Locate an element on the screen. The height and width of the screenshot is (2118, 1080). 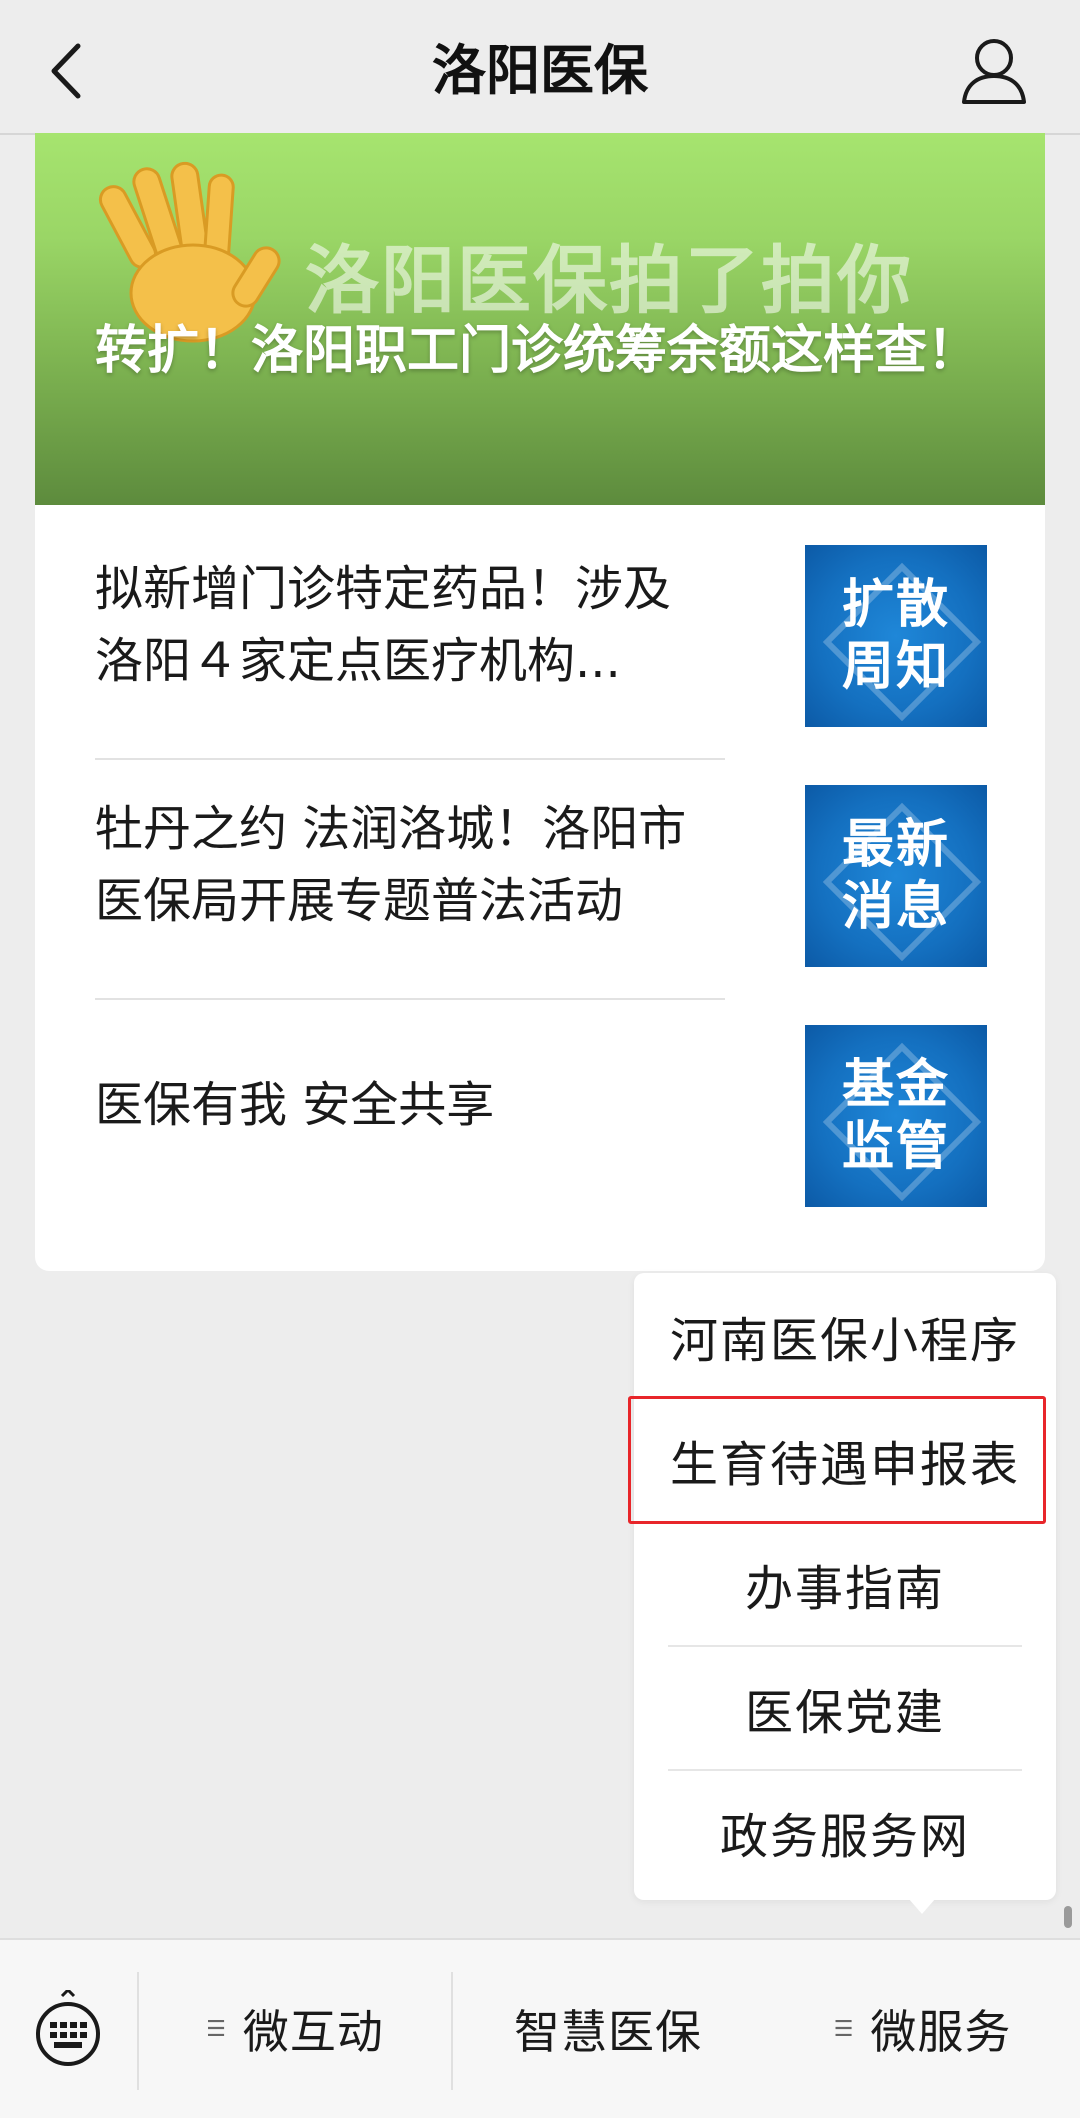
thumbnail-text: 扩散 is located at coordinates (895, 605).